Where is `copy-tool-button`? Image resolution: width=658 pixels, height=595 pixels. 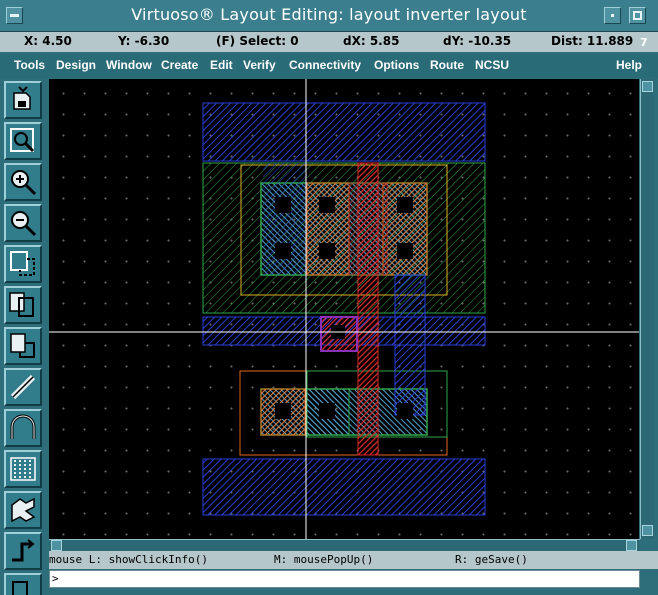
copy-tool-button is located at coordinates (23, 305).